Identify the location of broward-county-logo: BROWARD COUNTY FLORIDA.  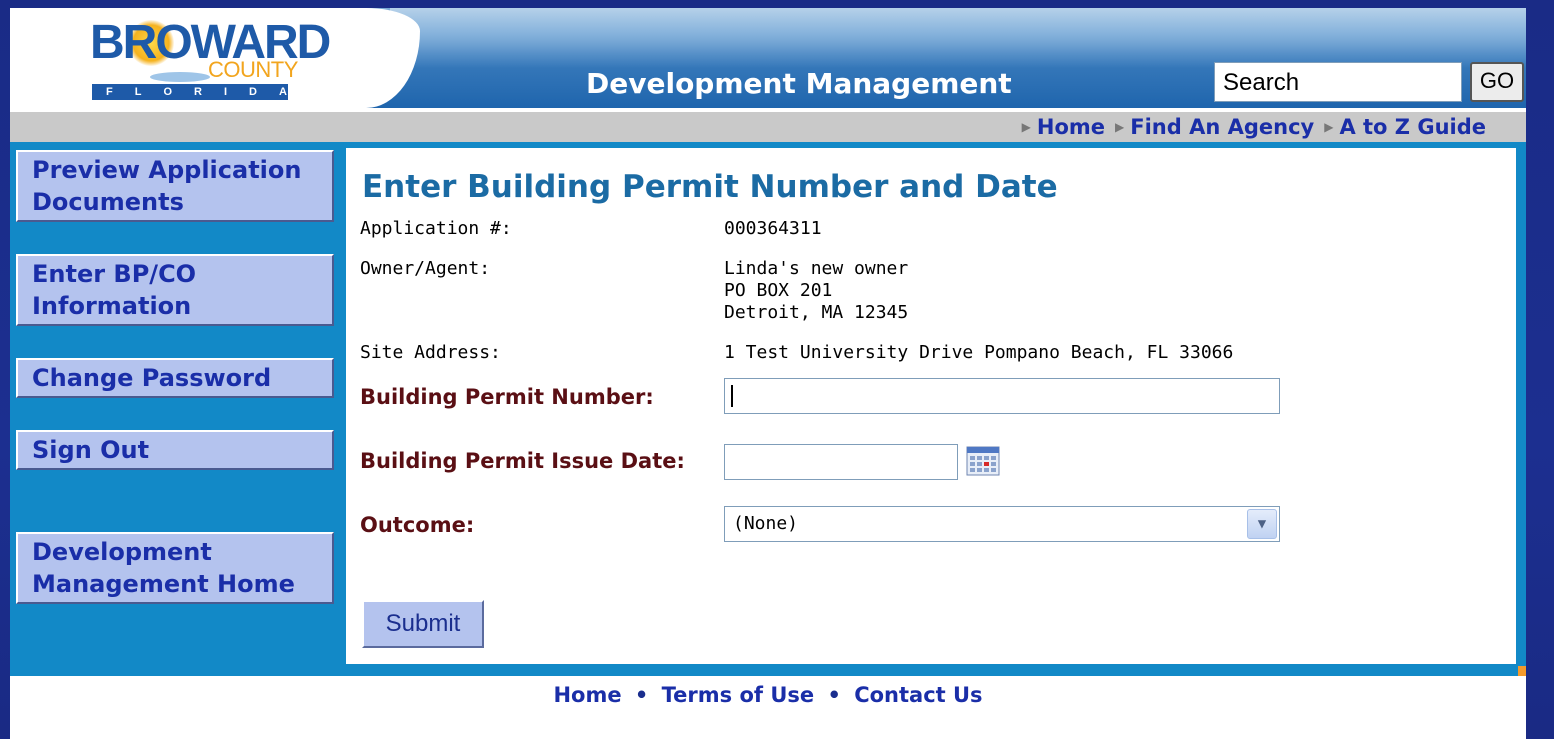
(215, 58).